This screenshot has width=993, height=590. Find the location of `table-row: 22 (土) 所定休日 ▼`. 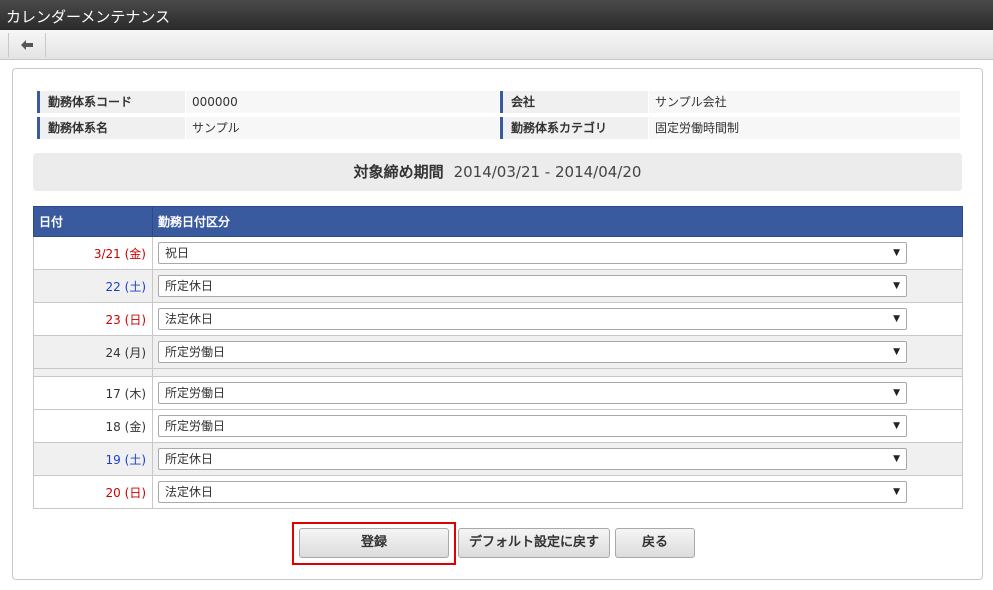

table-row: 22 (土) 所定休日 ▼ is located at coordinates (498, 286).